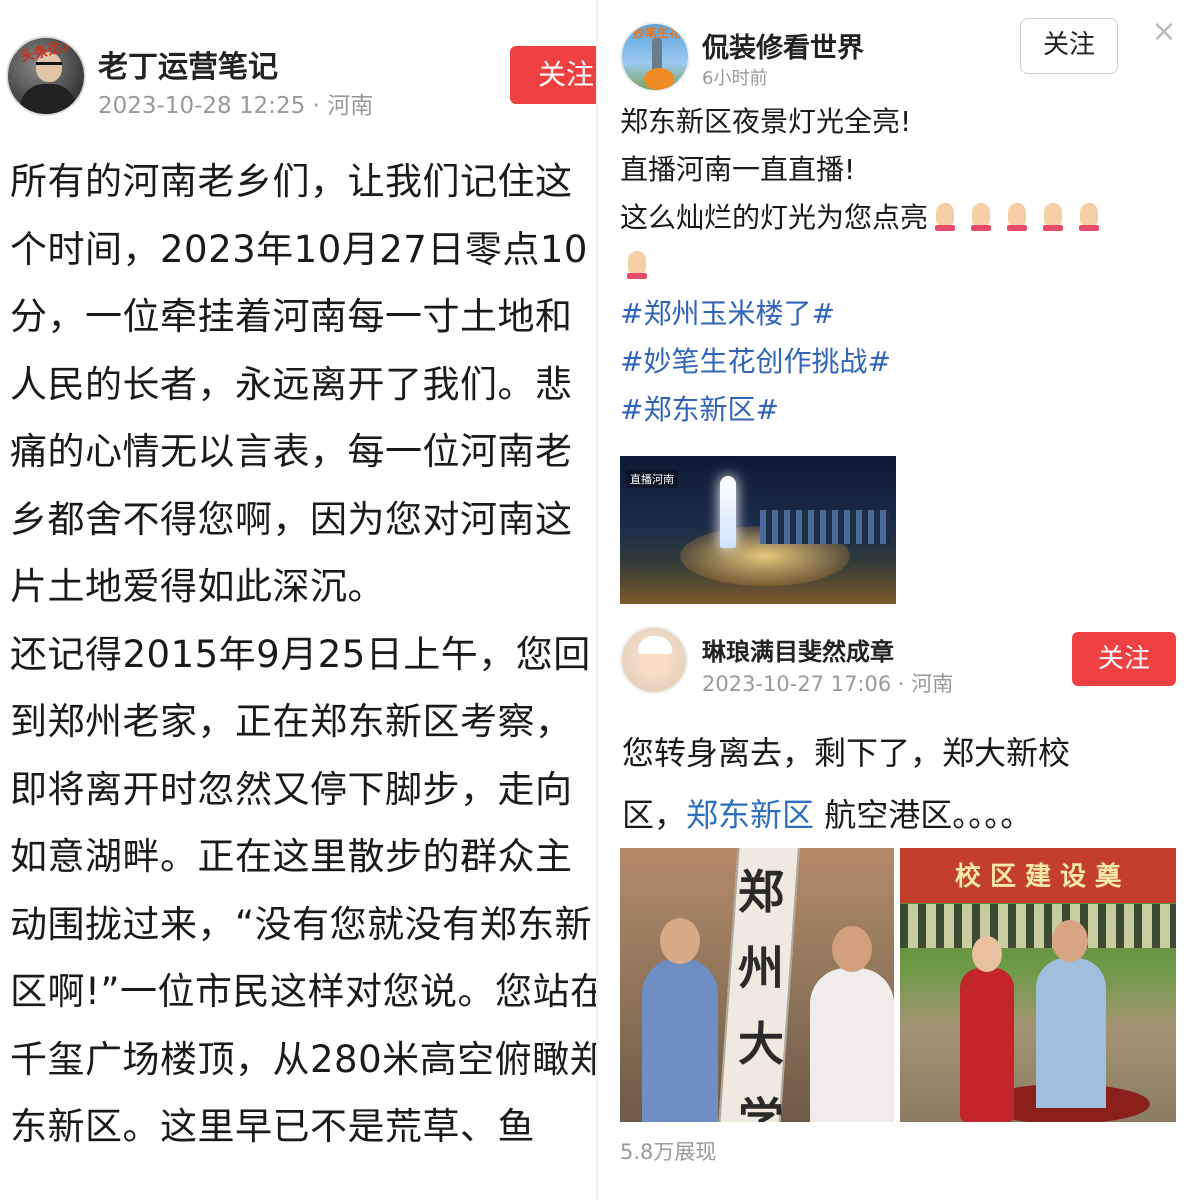  I want to click on image-banner-text: 校 区 建 设 奠, so click(1038, 877).